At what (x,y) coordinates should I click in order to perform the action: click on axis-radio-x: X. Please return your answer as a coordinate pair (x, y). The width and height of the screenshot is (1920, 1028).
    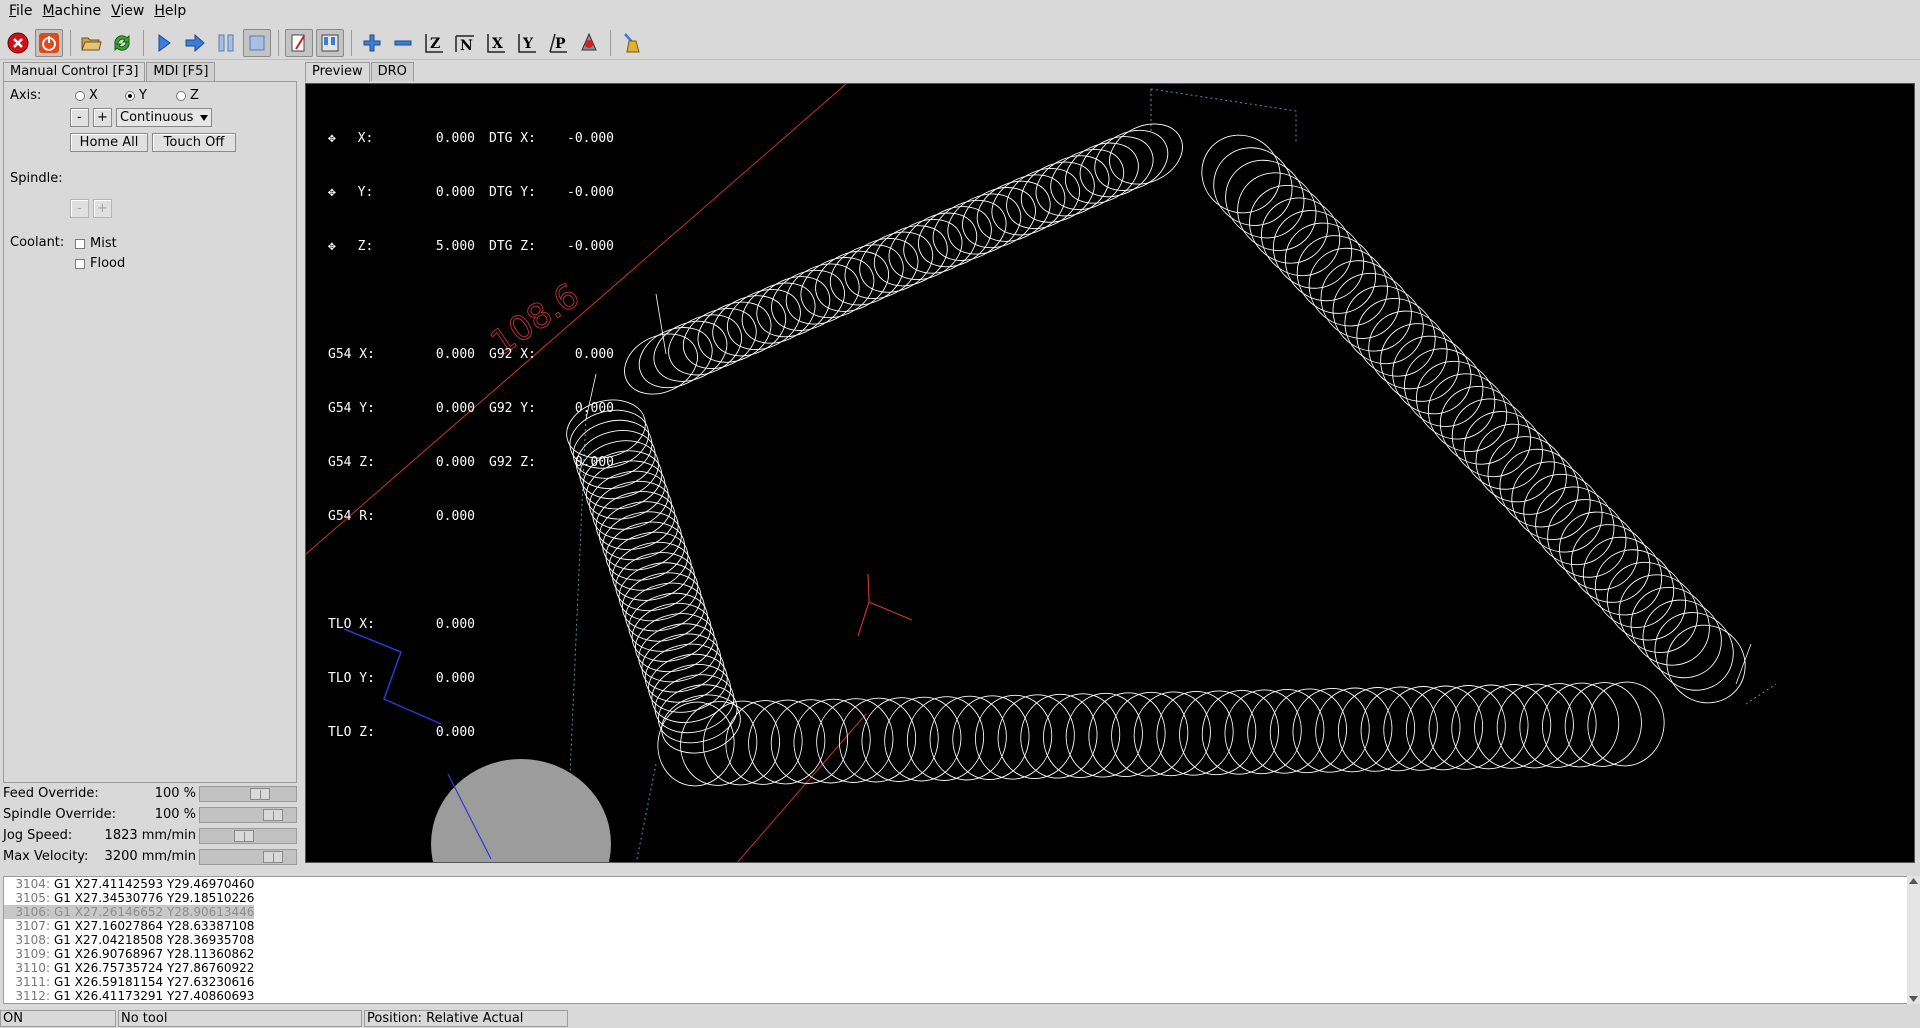
    Looking at the image, I should click on (86, 95).